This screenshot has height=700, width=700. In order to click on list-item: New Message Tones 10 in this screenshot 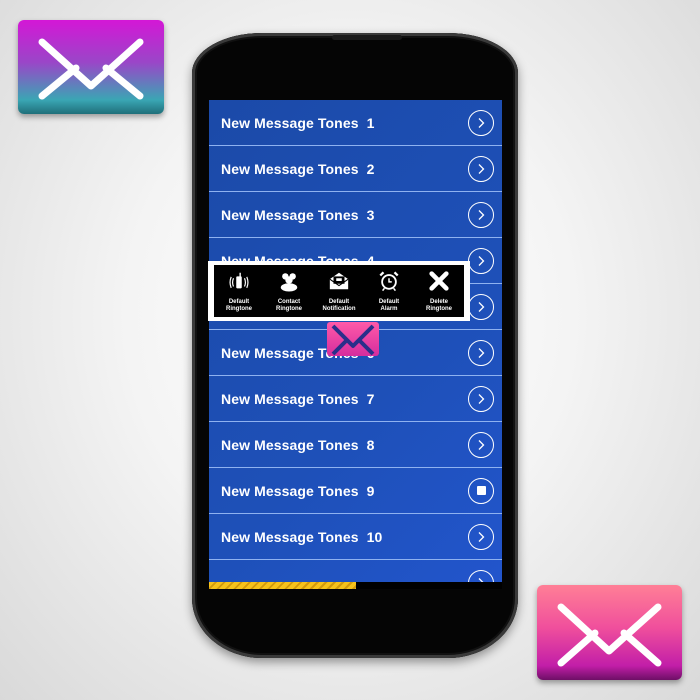, I will do `click(355, 537)`.